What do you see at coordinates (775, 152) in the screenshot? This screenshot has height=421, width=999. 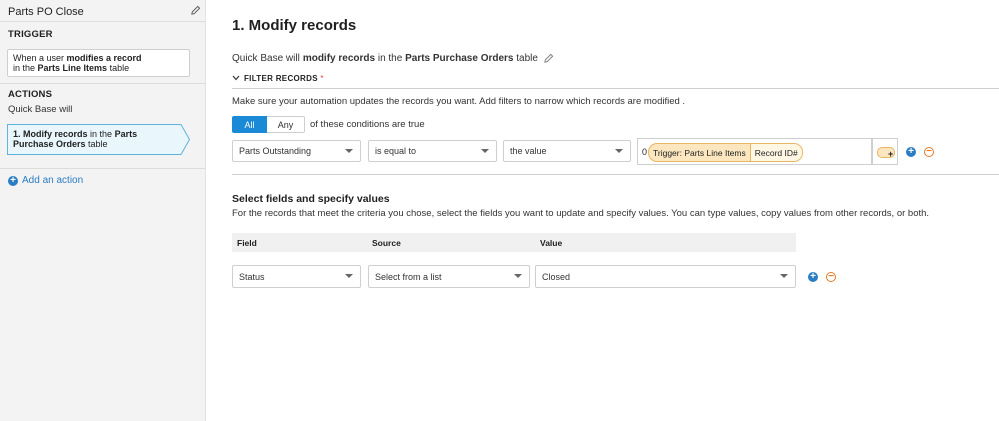 I see `pill-field: Record ID#` at bounding box center [775, 152].